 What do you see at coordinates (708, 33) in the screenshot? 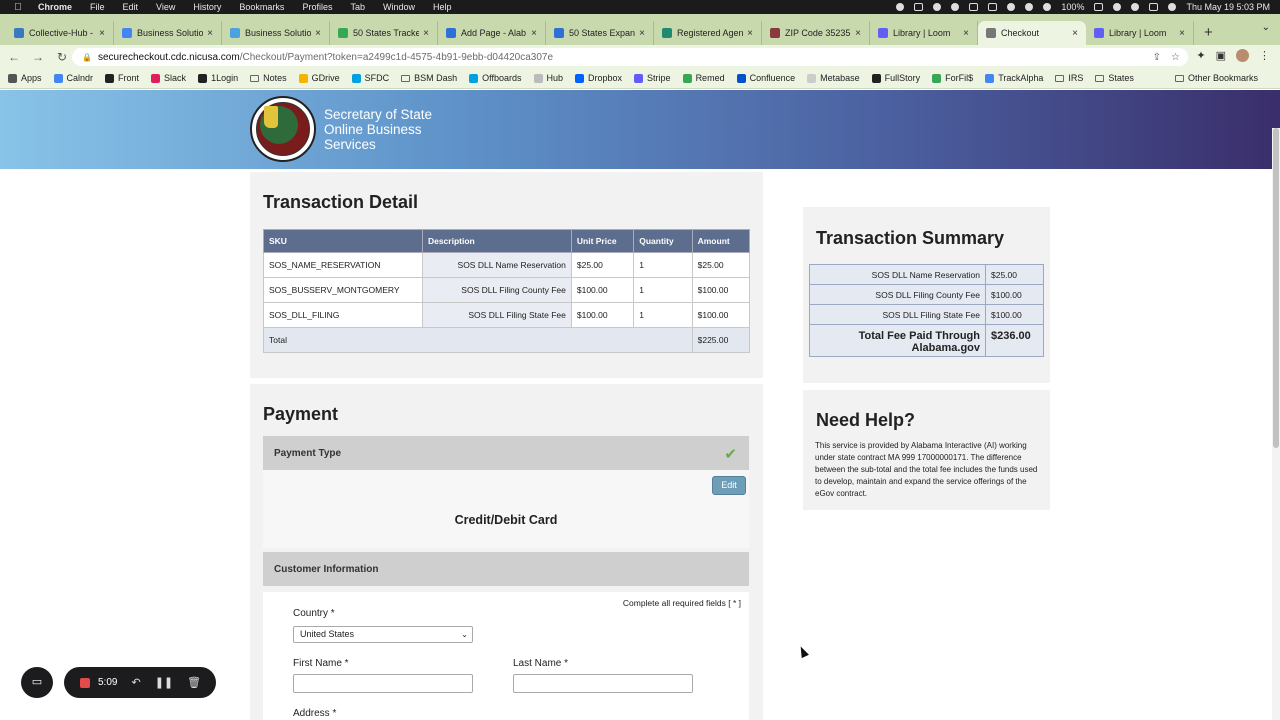
I see `browser-tab: Registered Agen ×` at bounding box center [708, 33].